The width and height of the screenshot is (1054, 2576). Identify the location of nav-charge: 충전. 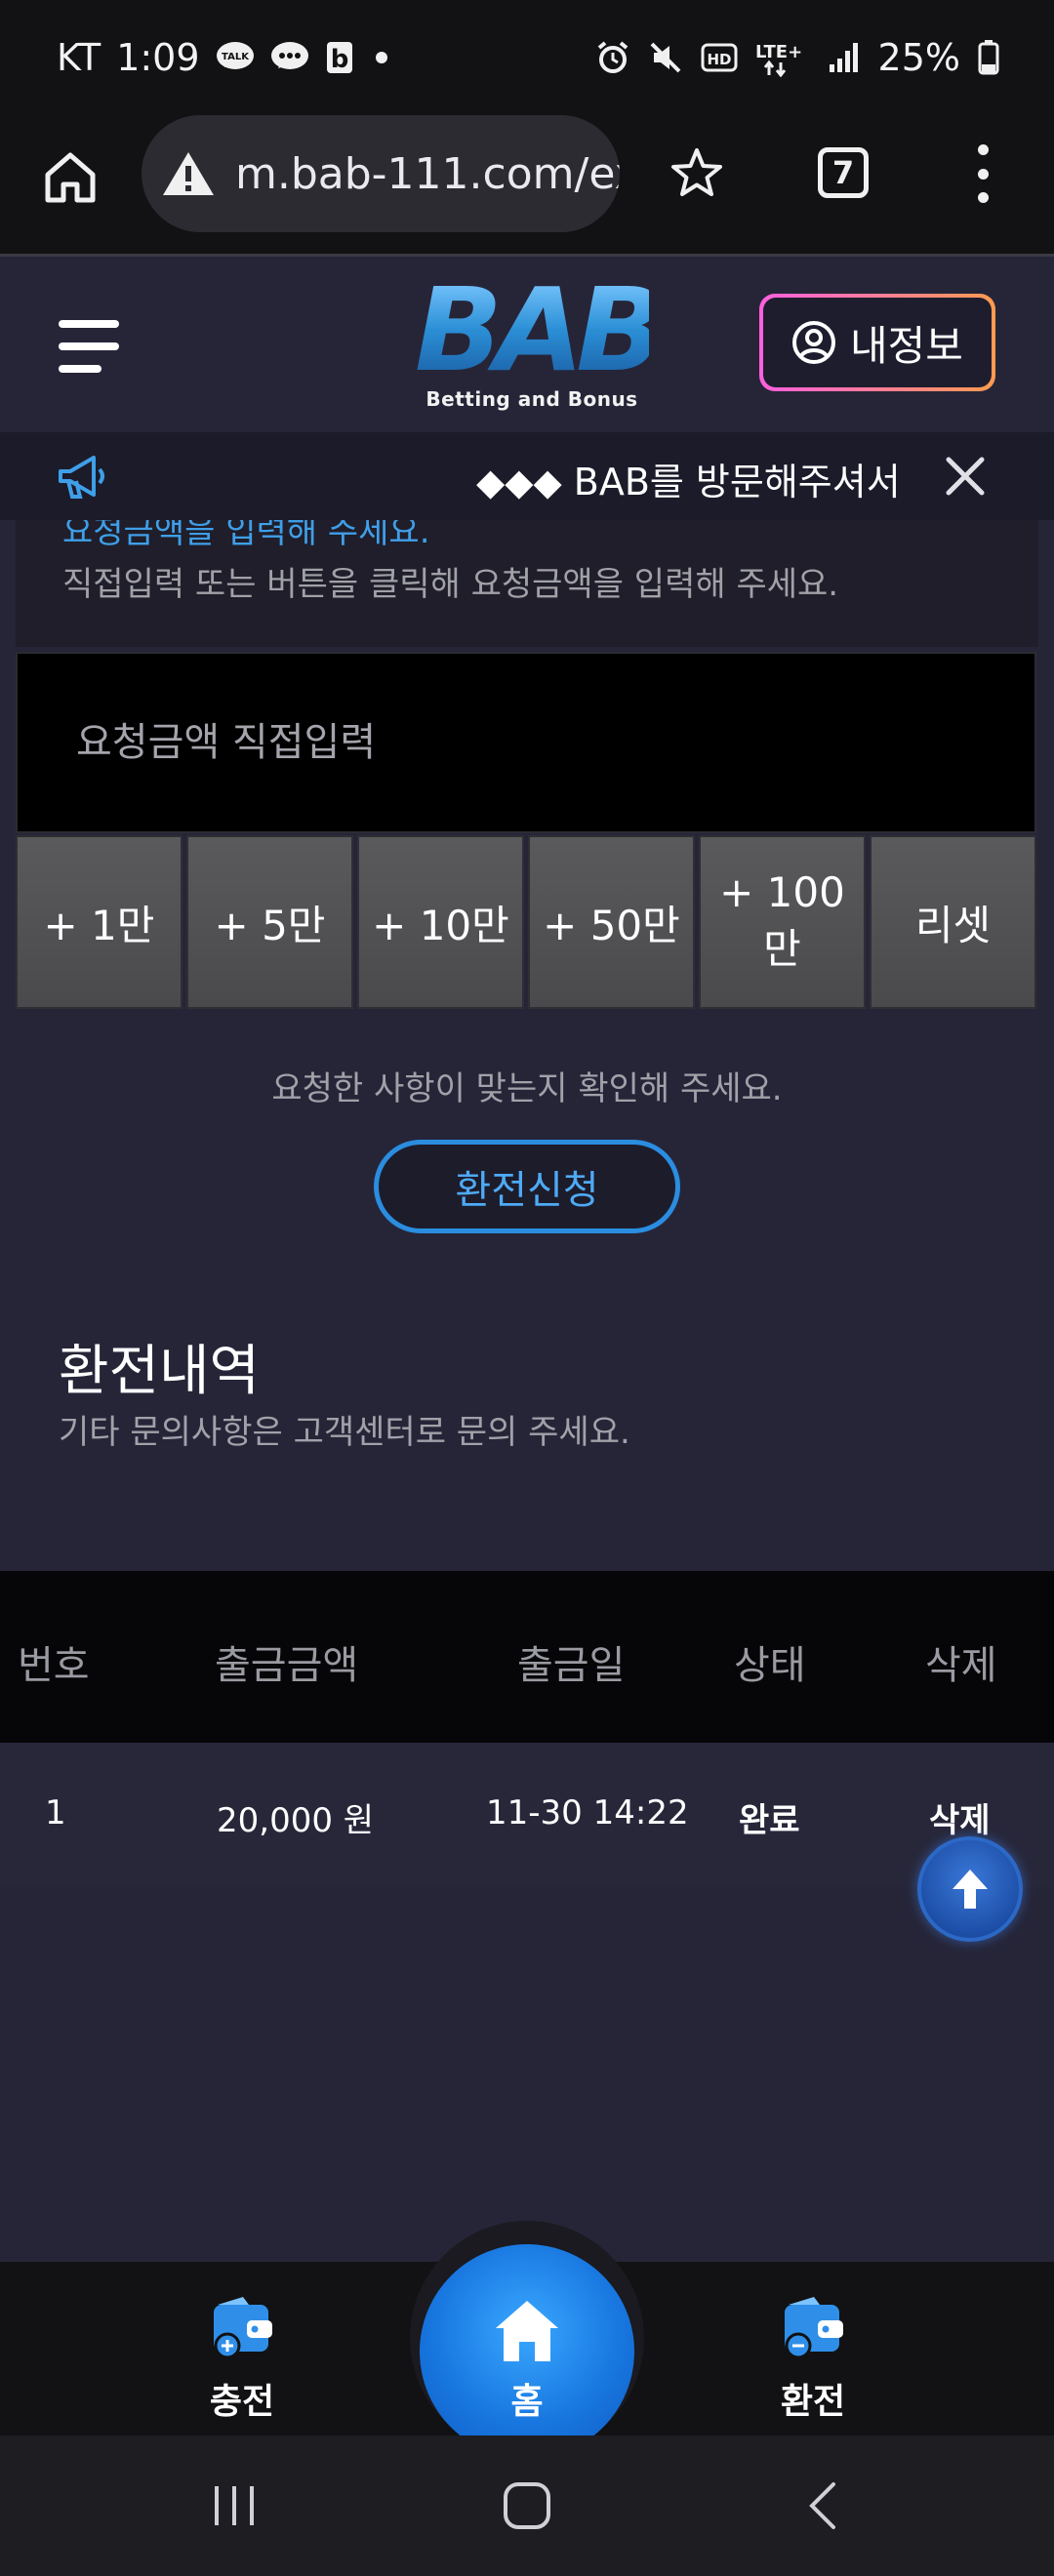
(242, 2358).